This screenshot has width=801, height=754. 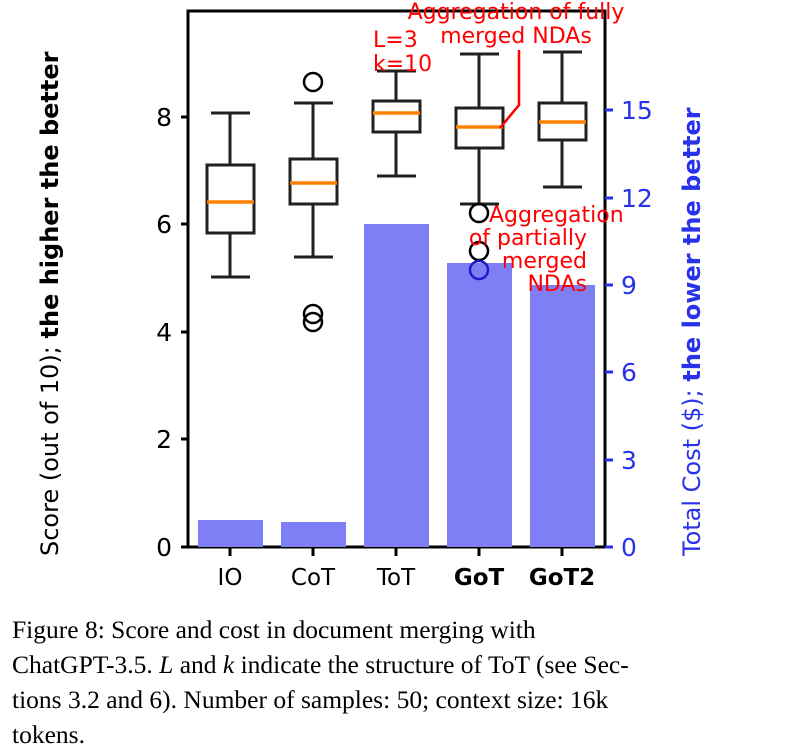 I want to click on right-axis-title-bold: the lower the better, so click(x=692, y=244).